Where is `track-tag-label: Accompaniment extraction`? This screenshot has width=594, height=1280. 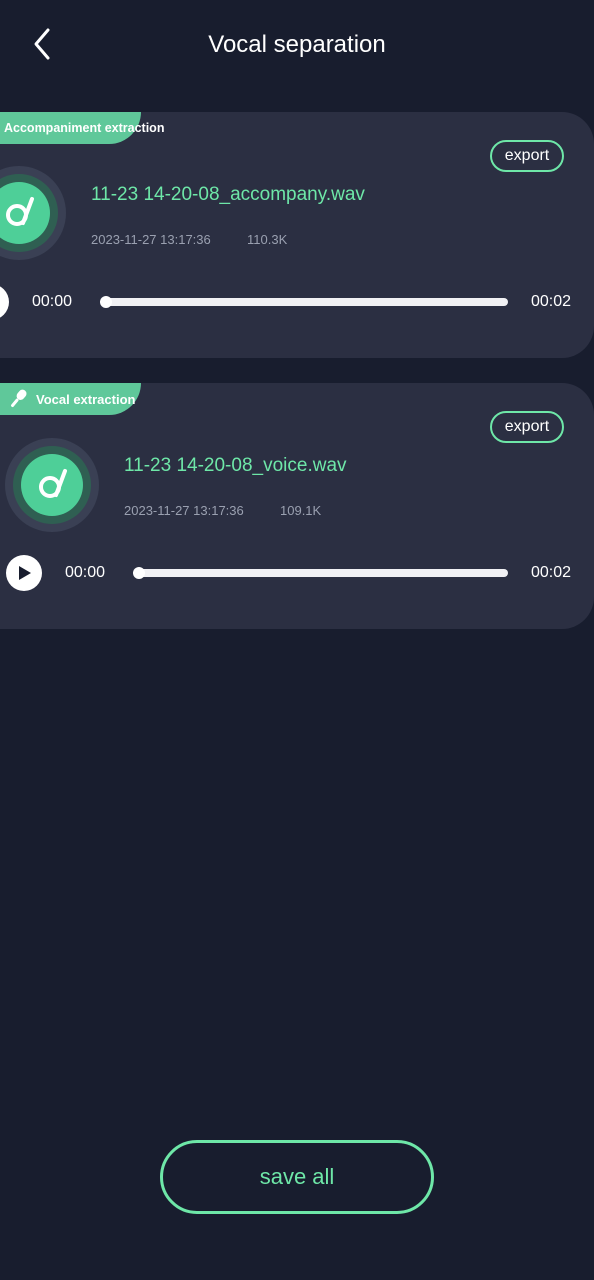
track-tag-label: Accompaniment extraction is located at coordinates (84, 128).